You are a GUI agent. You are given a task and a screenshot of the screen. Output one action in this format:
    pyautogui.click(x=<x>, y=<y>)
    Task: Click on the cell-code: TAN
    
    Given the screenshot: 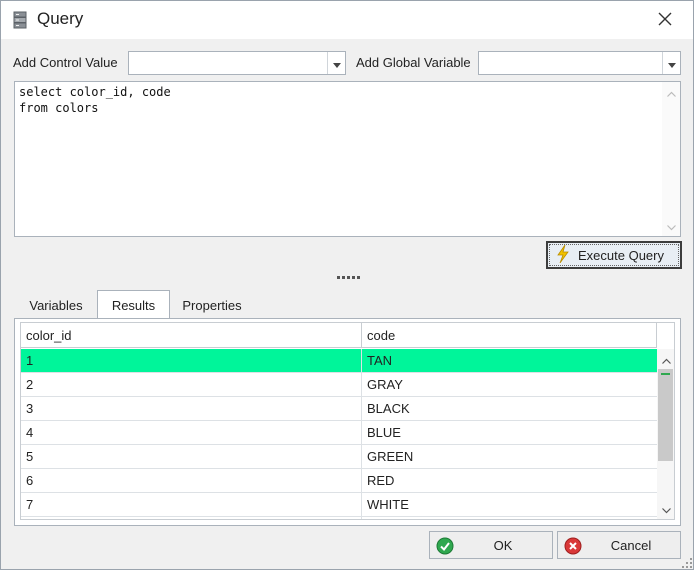 What is the action you would take?
    pyautogui.click(x=509, y=360)
    